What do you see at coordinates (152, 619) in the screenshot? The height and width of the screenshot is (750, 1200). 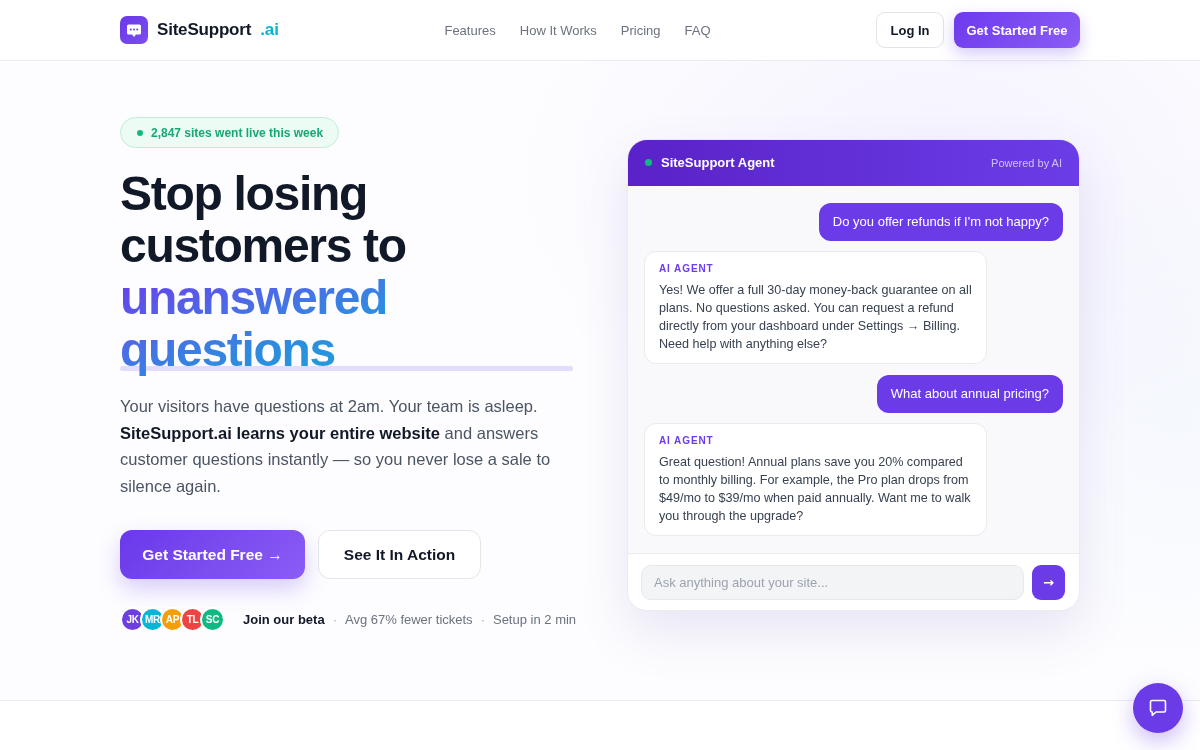 I see `avatar: MR` at bounding box center [152, 619].